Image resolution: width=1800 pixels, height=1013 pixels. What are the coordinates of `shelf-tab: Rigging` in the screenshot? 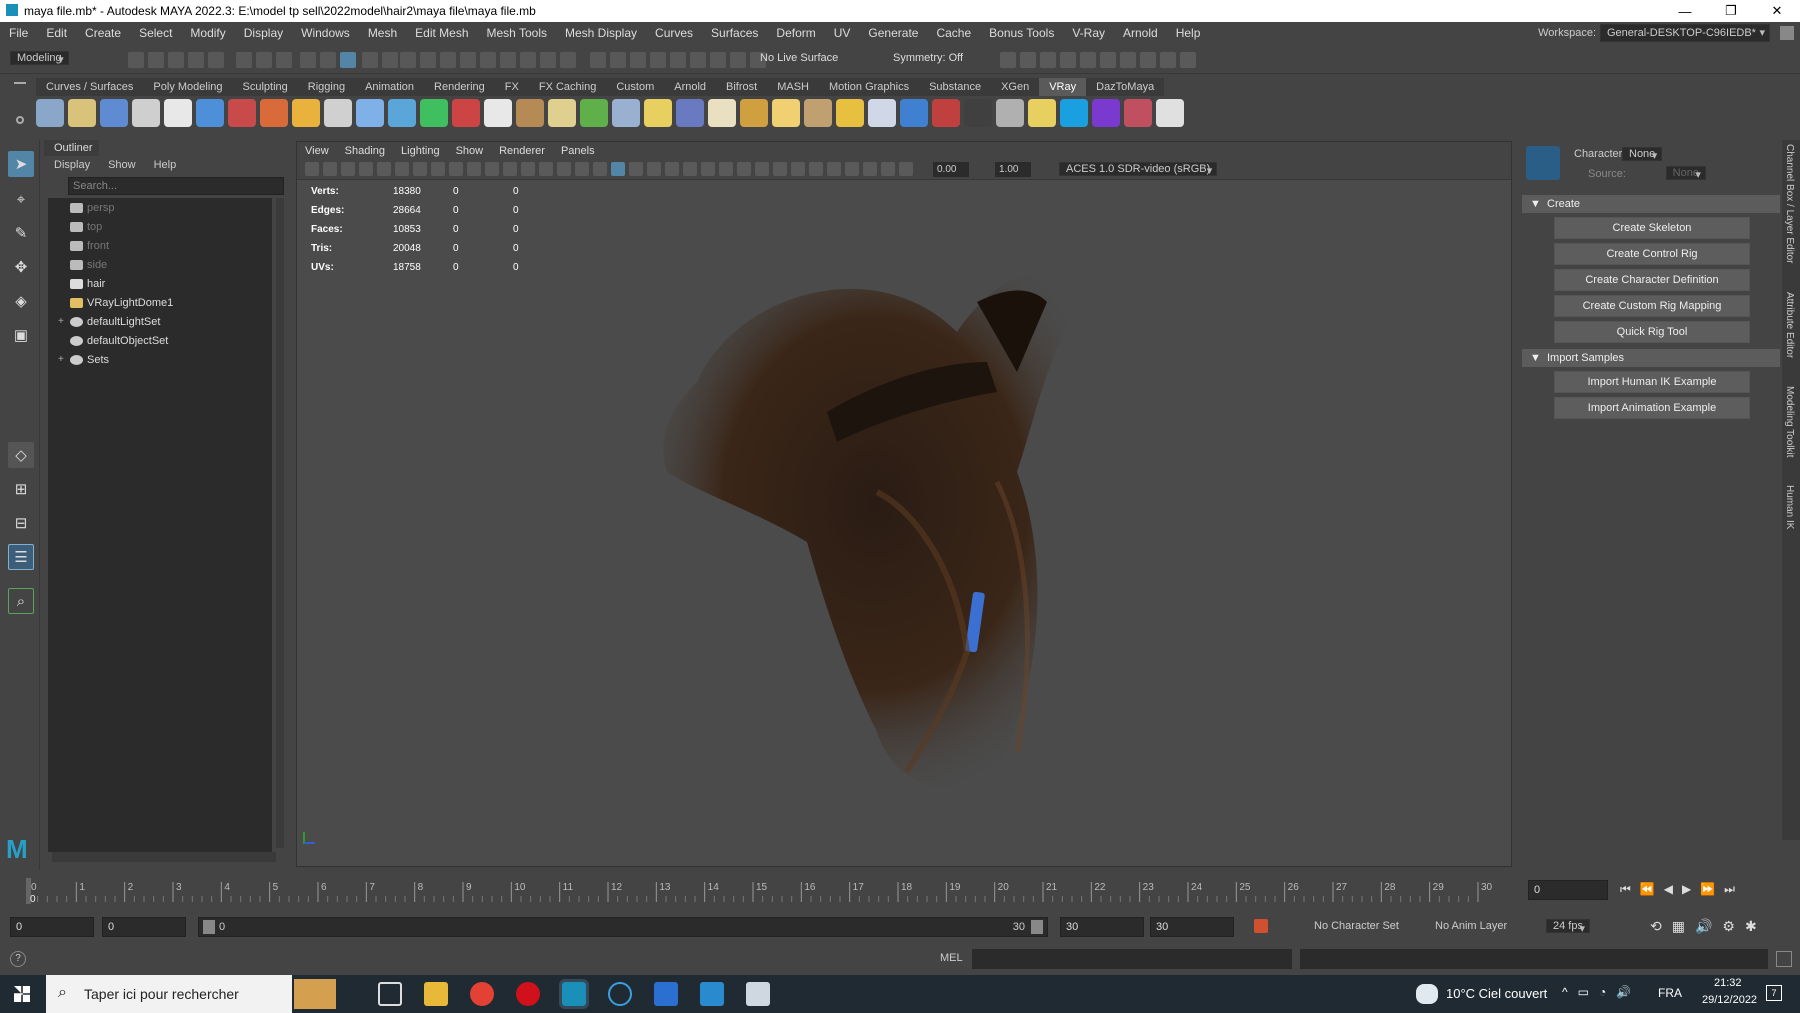 It's located at (326, 87).